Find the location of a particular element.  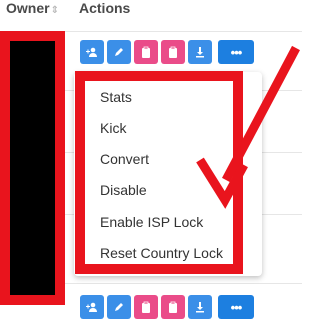

pencil-icon is located at coordinates (119, 307).